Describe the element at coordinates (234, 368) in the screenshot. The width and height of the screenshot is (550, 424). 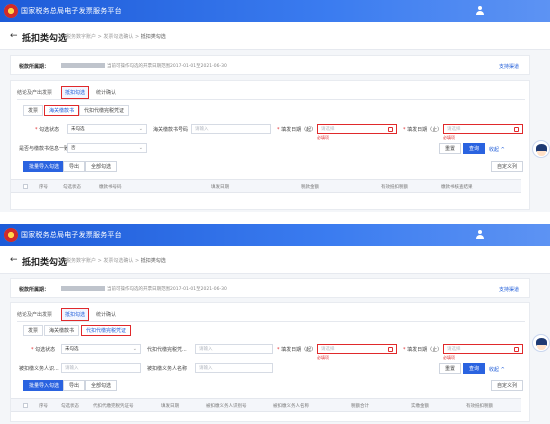
I see `agent-name-input: 请输入` at that location.